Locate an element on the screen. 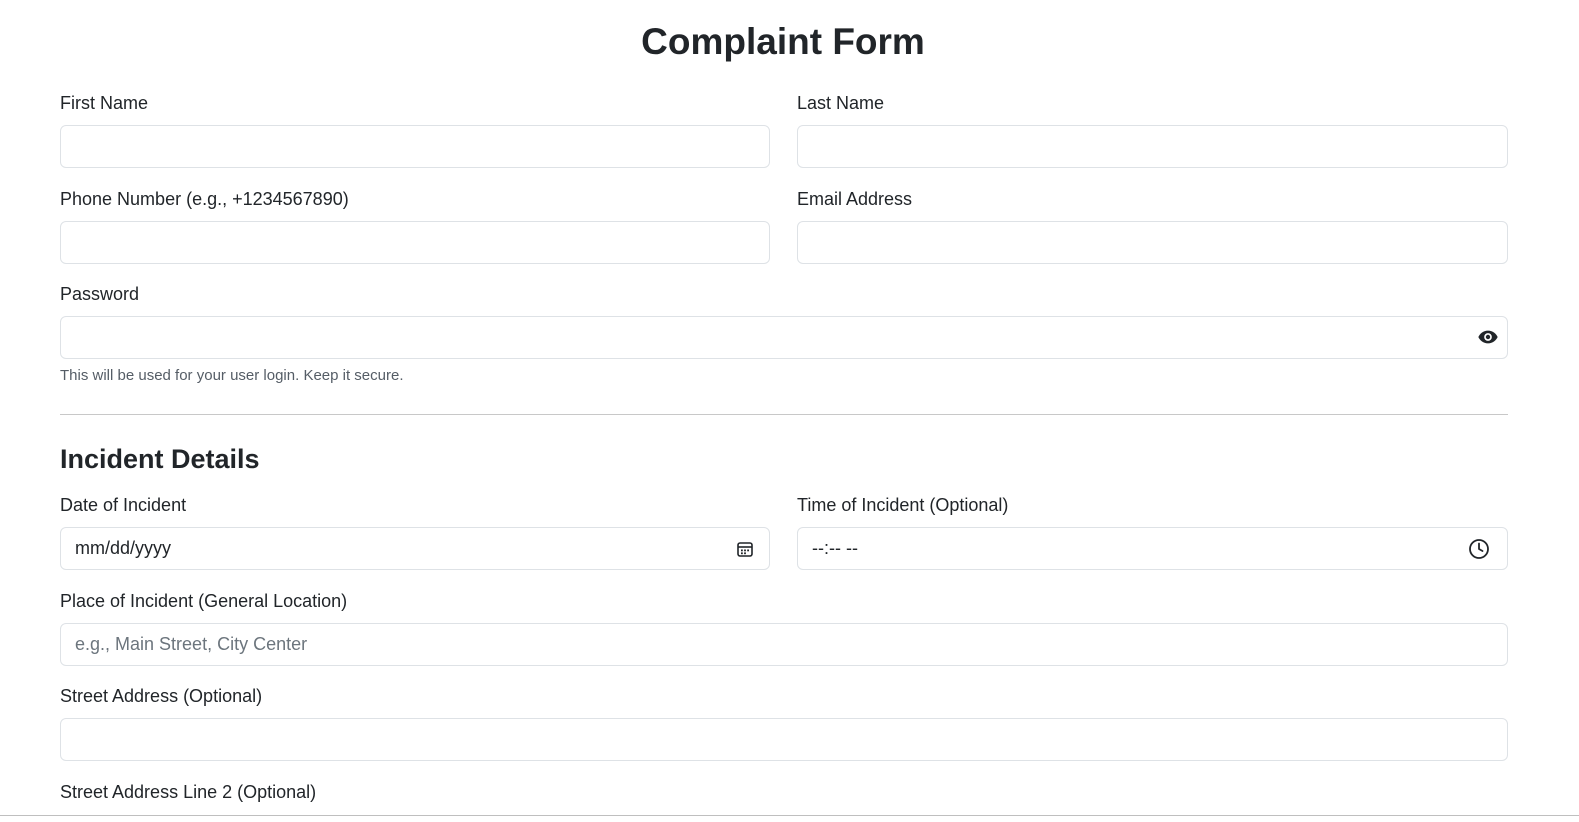 The image size is (1579, 822). first-name-field-wrapper is located at coordinates (415, 146).